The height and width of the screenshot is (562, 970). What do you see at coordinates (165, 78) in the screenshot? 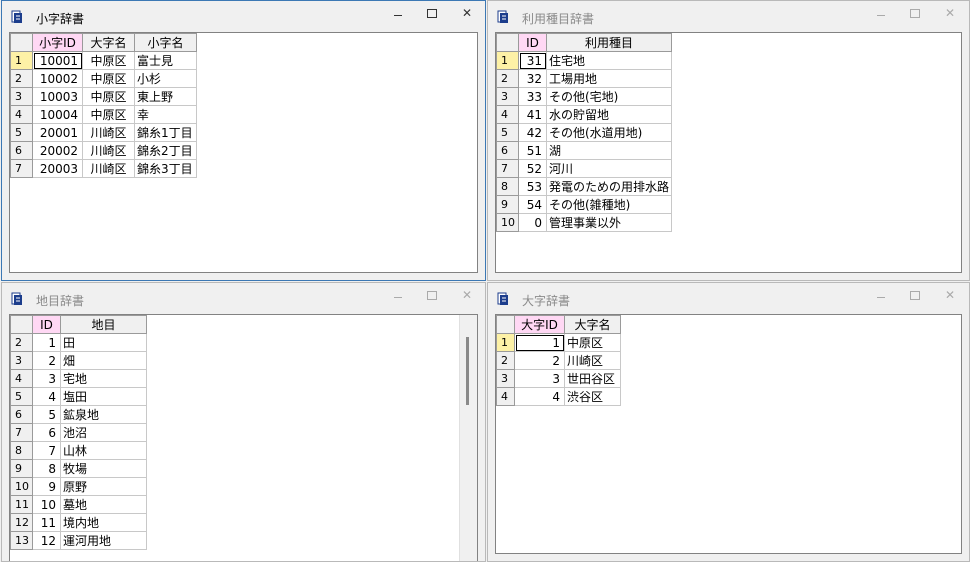
I see `cell: 小杉` at bounding box center [165, 78].